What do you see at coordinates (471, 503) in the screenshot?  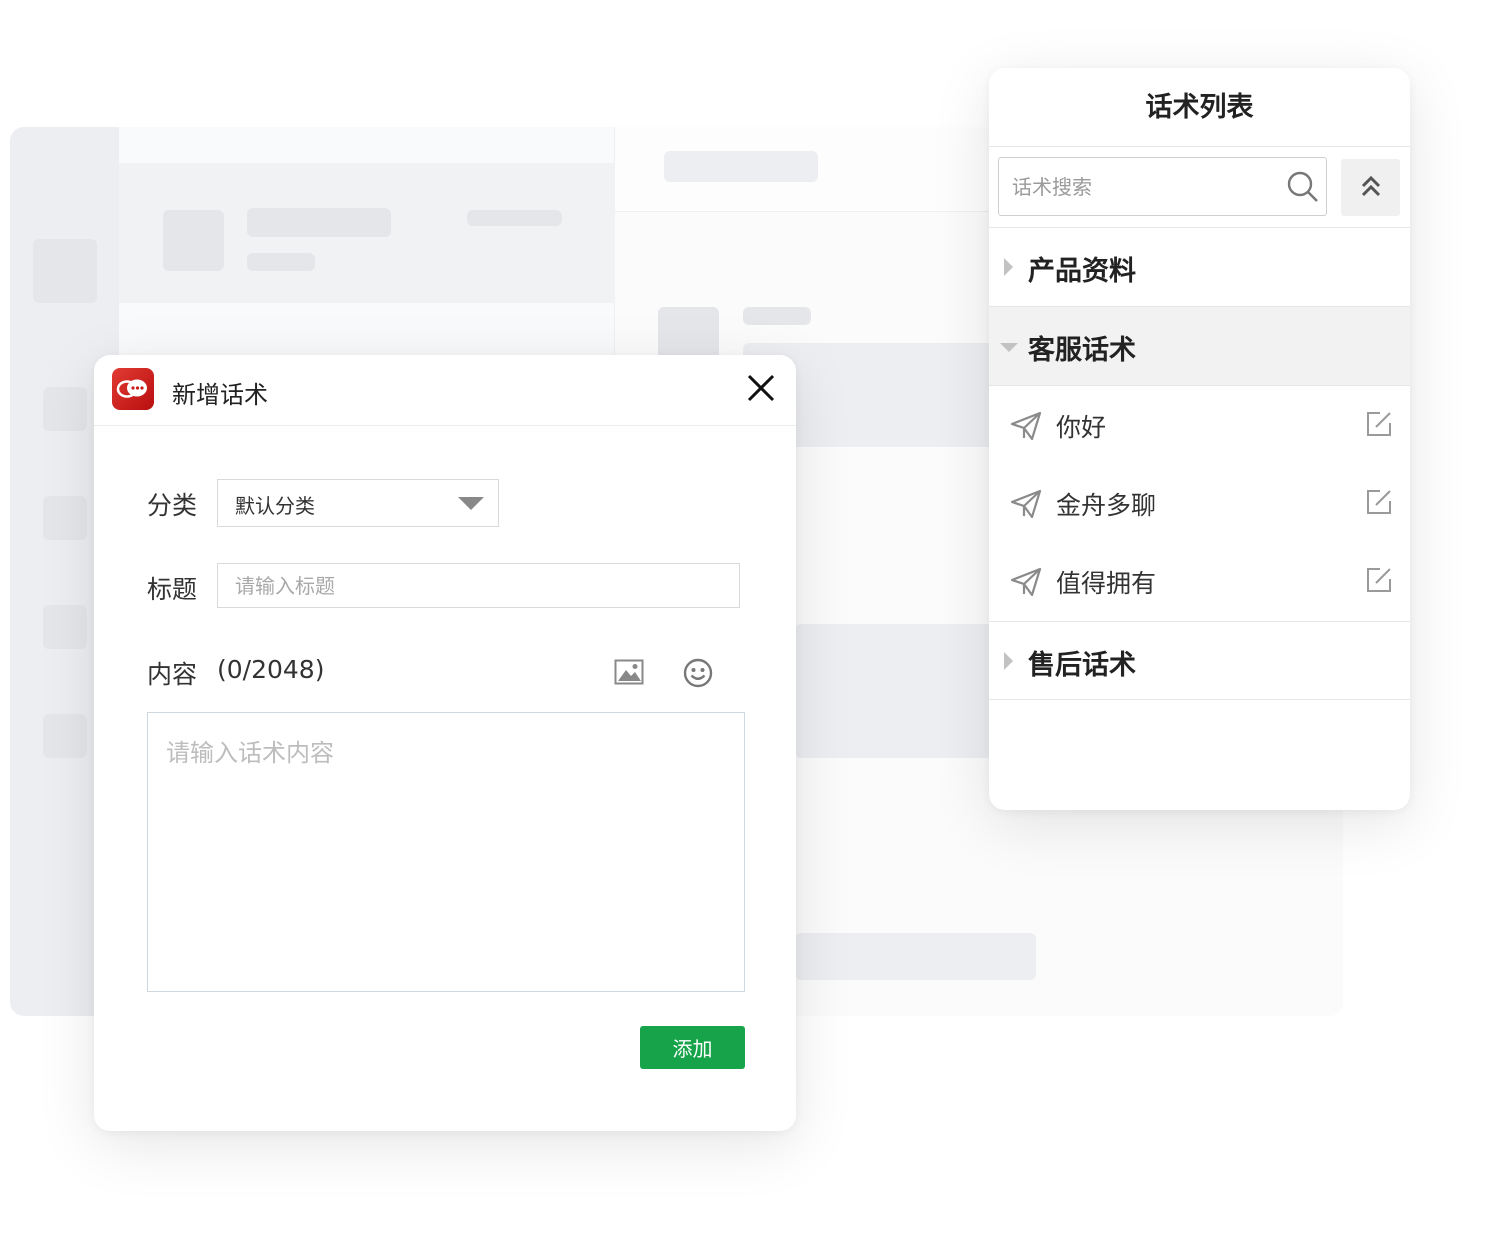 I see `chevron-down-icon` at bounding box center [471, 503].